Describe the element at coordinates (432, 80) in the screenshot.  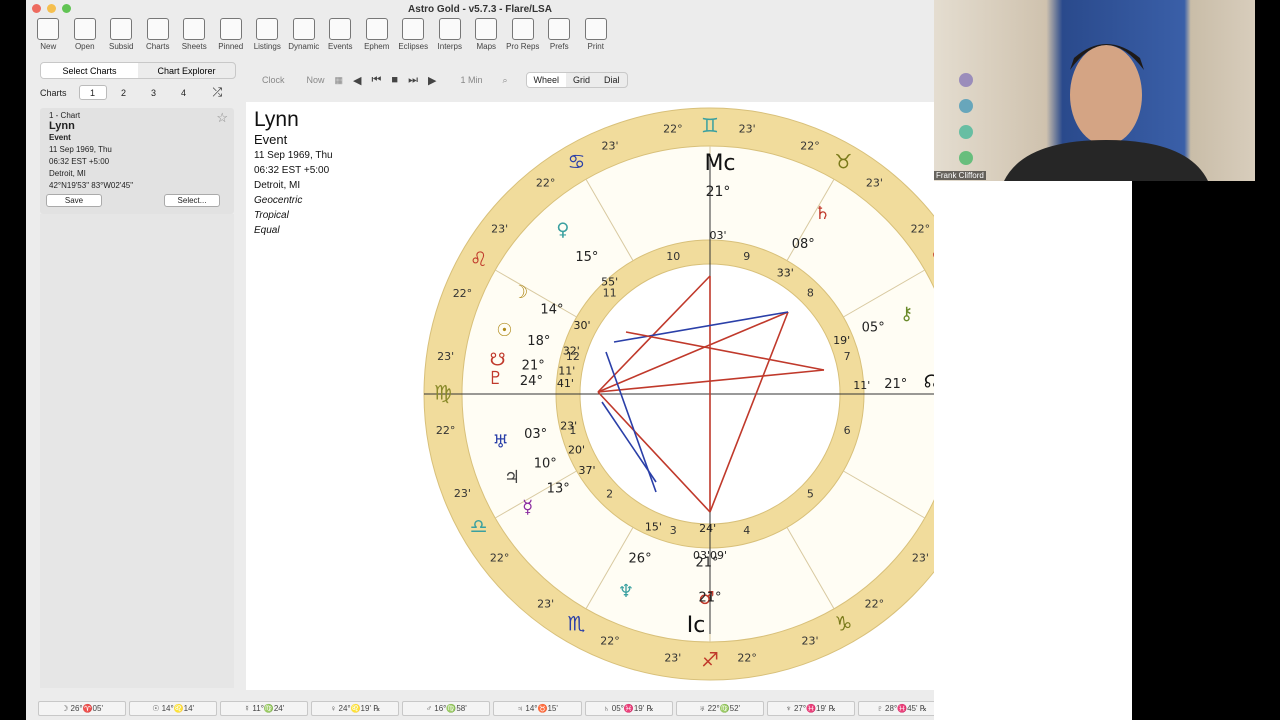
I see `forward-icon: ▶` at that location.